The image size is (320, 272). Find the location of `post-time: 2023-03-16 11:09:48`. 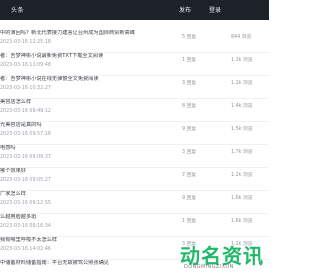

post-time: 2023-03-16 11:09:48 is located at coordinates (25, 65).